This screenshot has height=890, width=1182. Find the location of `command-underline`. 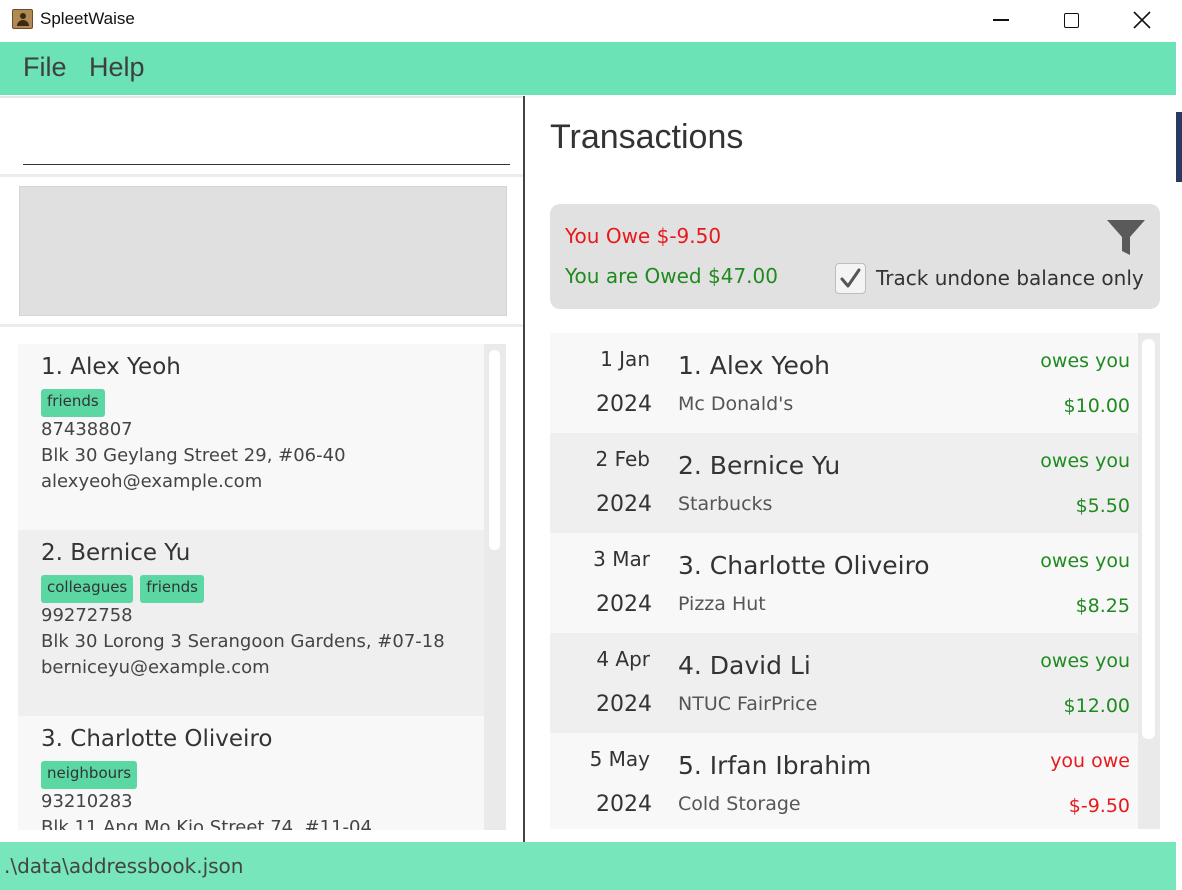

command-underline is located at coordinates (266, 164).